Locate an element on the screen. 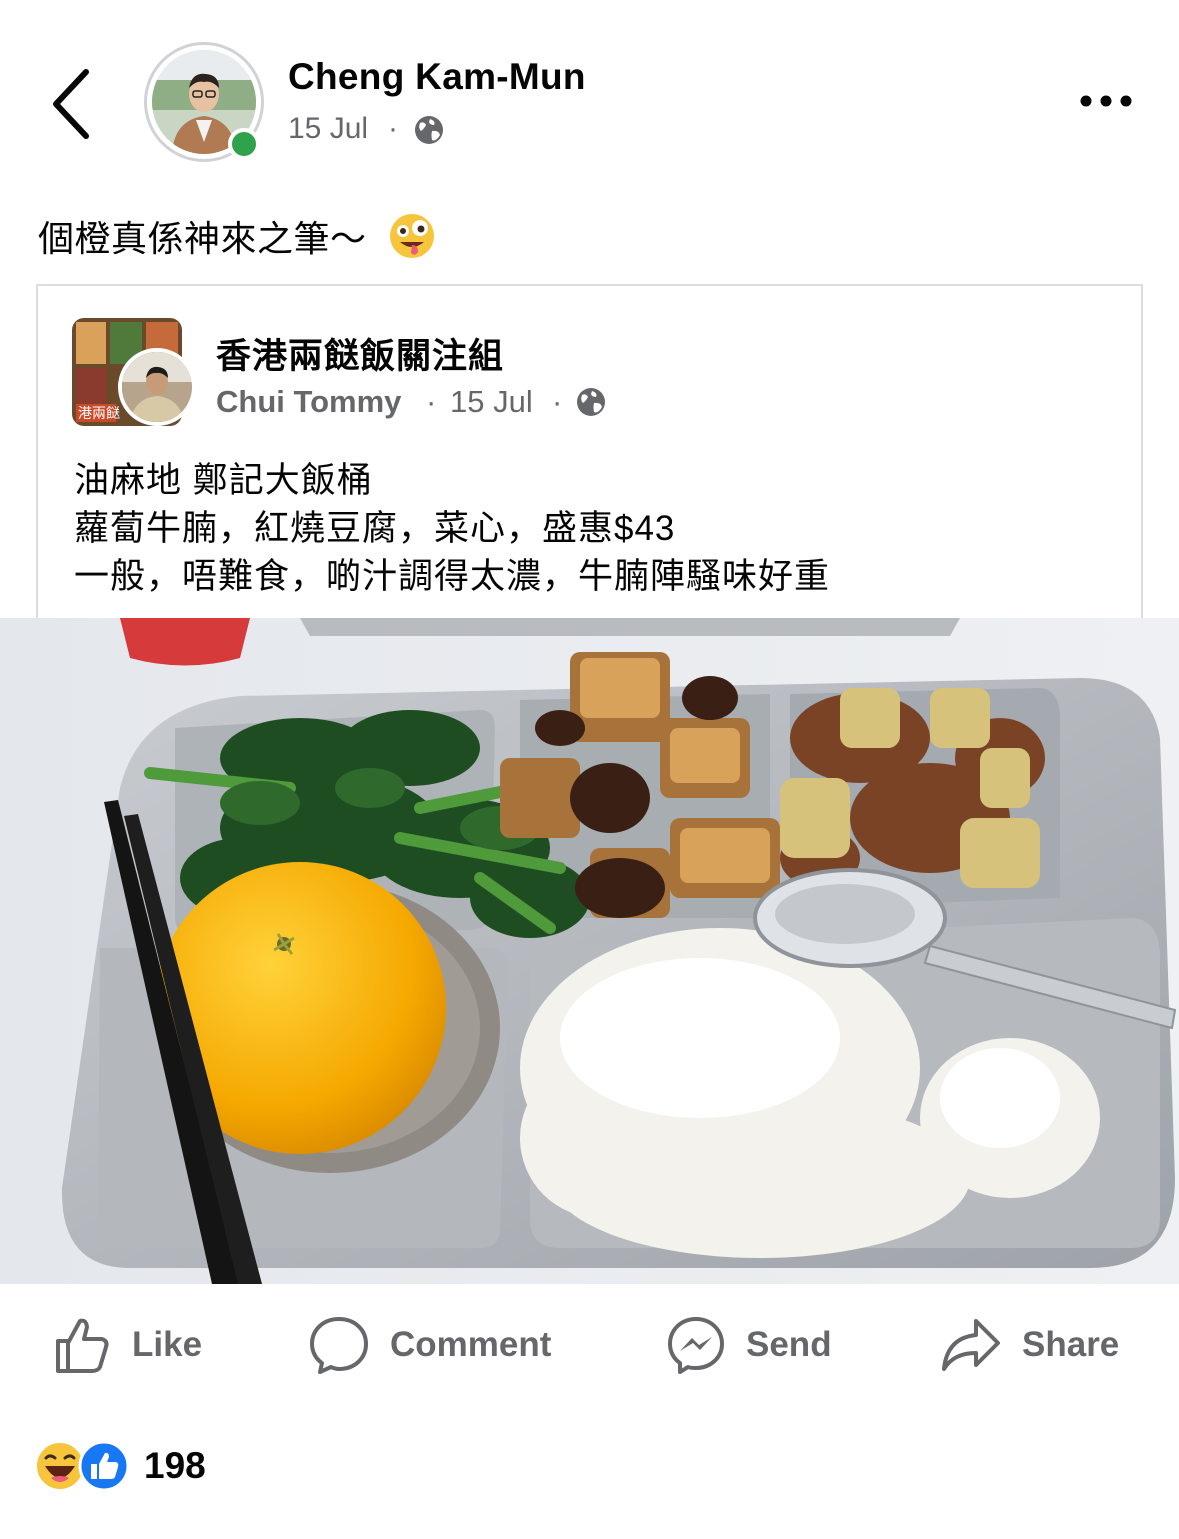 This screenshot has width=1179, height=1539. shared-post-text-line: 油麻地 鄭記大飯桶 is located at coordinates (223, 480).